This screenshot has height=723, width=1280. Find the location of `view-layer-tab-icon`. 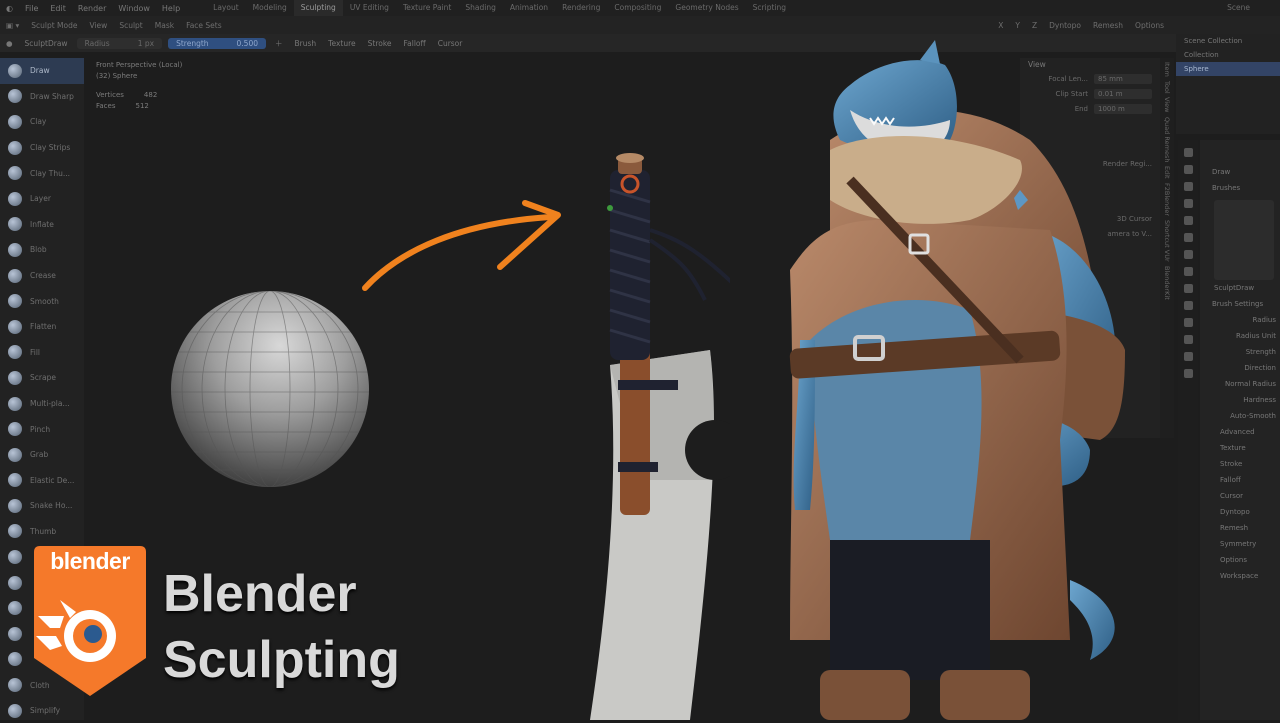

view-layer-tab-icon is located at coordinates (1188, 203).